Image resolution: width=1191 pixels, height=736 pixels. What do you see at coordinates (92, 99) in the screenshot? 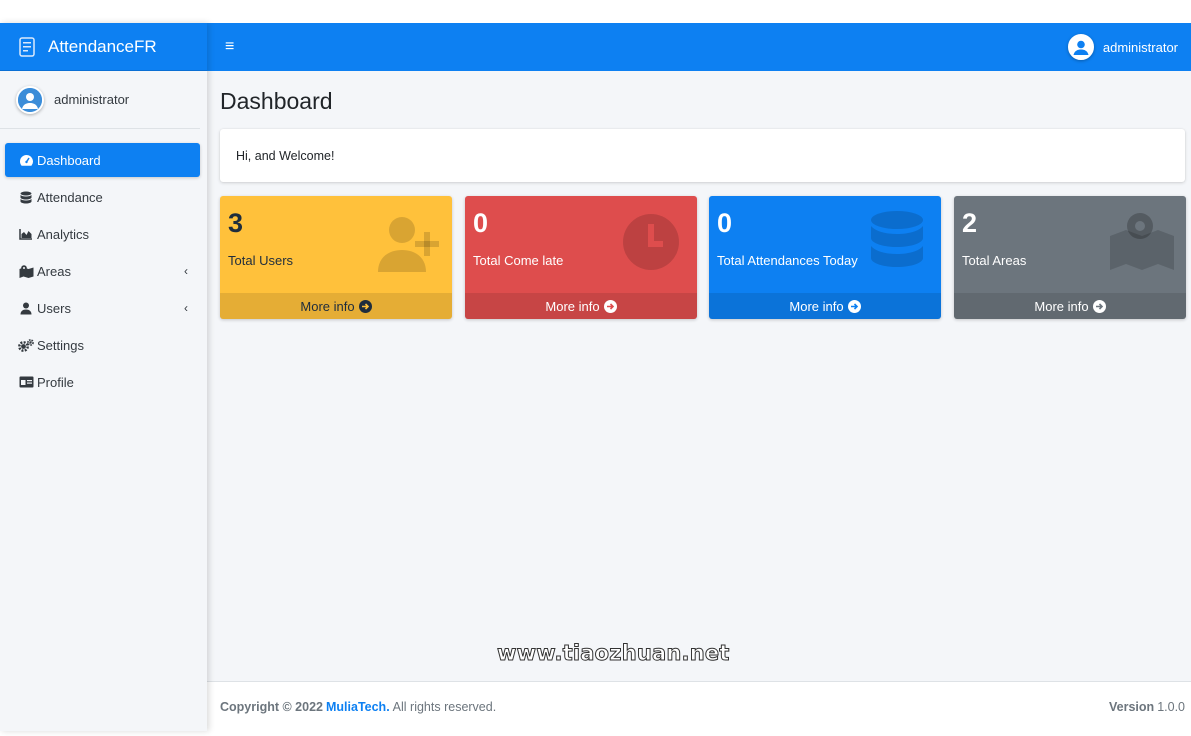
I see `sidebar-user-name: administrator` at bounding box center [92, 99].